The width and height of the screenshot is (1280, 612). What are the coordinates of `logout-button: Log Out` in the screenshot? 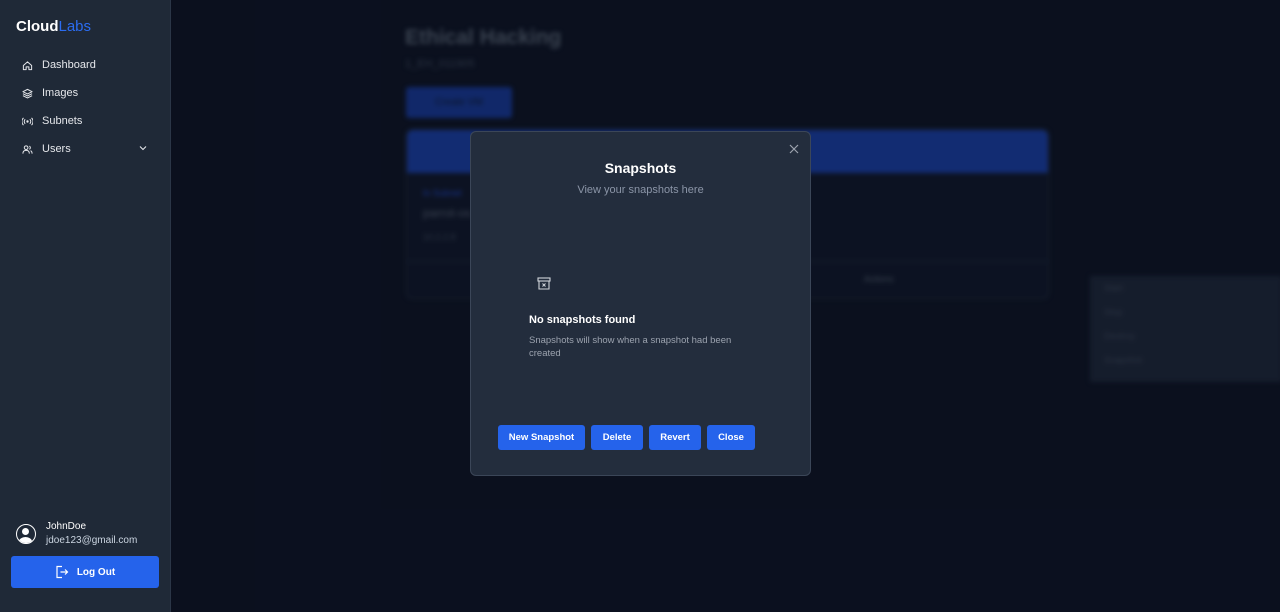 It's located at (85, 572).